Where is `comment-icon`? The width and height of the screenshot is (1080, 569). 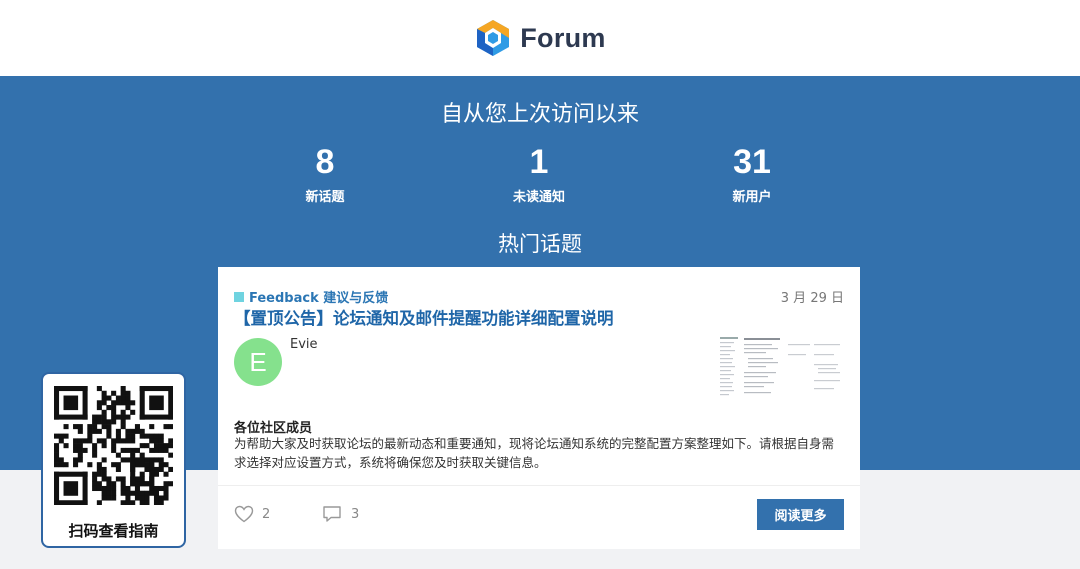 comment-icon is located at coordinates (332, 514).